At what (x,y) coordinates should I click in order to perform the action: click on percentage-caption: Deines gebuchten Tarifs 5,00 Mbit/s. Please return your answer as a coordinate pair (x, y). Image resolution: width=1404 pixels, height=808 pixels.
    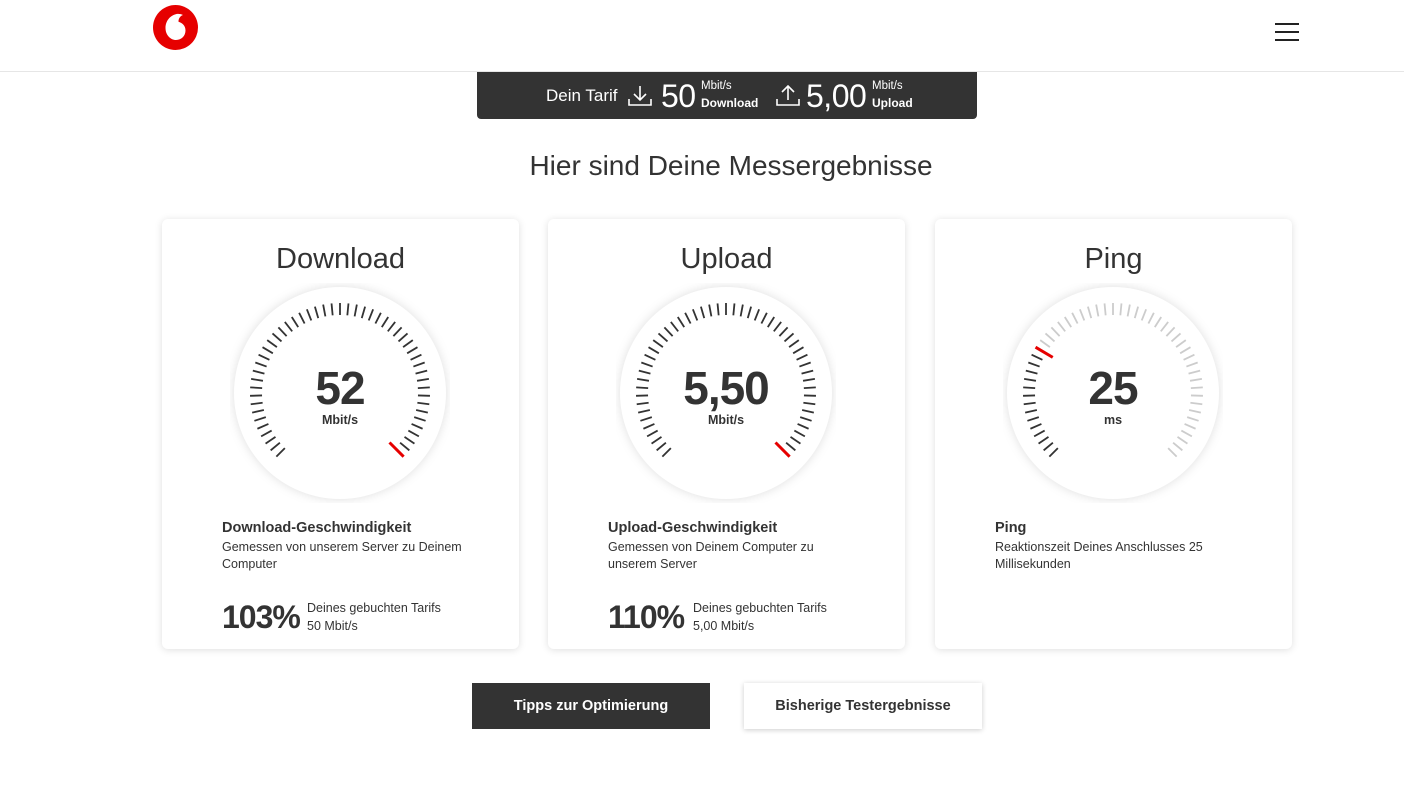
    Looking at the image, I should click on (760, 617).